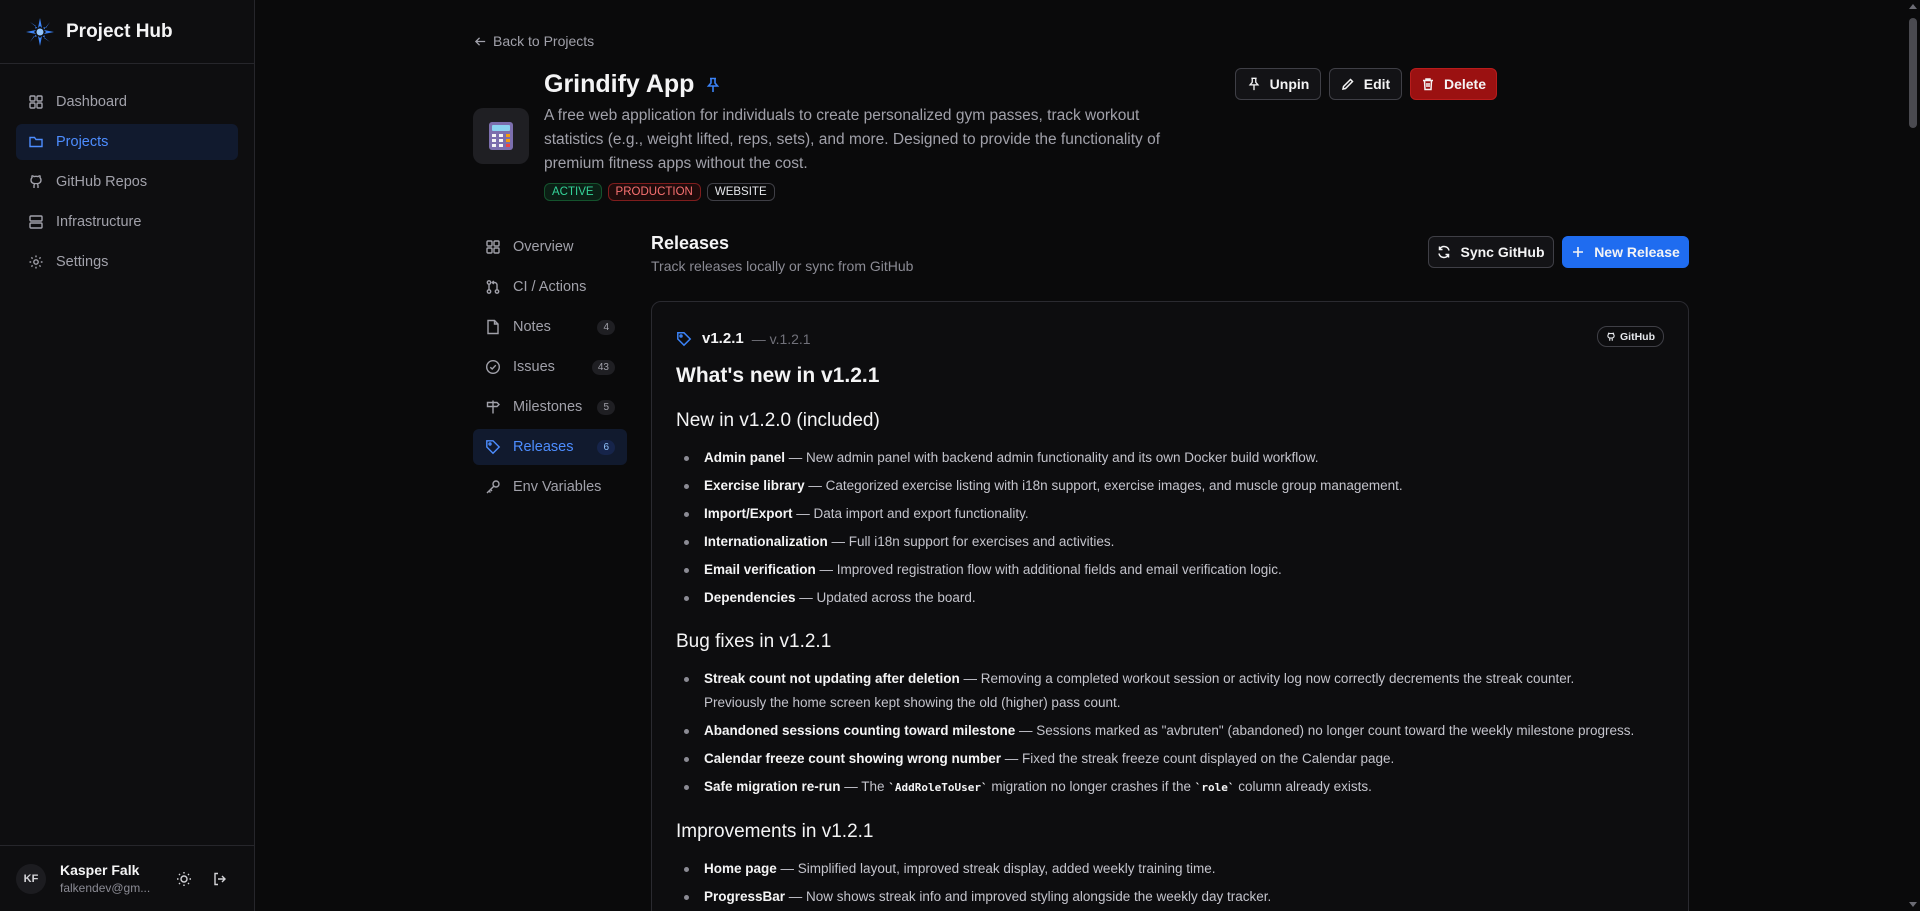 The width and height of the screenshot is (1920, 911). Describe the element at coordinates (606, 447) in the screenshot. I see `releases-count-badge: 6` at that location.